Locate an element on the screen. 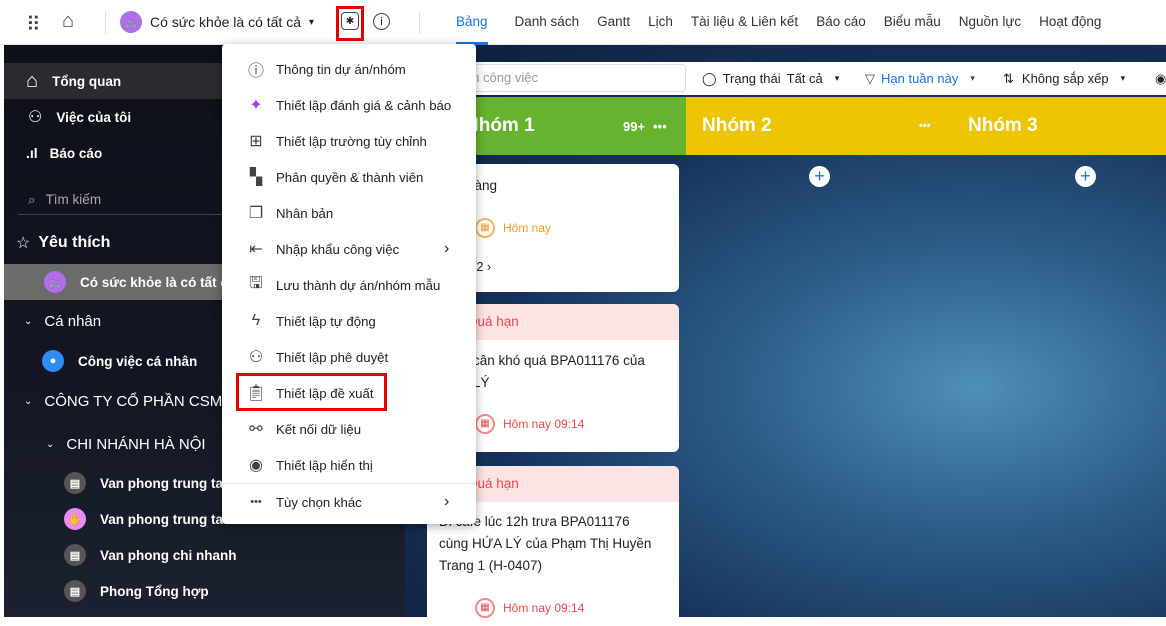  deadline-filter: ▽ Hạn tuần này ▾ is located at coordinates (920, 79).